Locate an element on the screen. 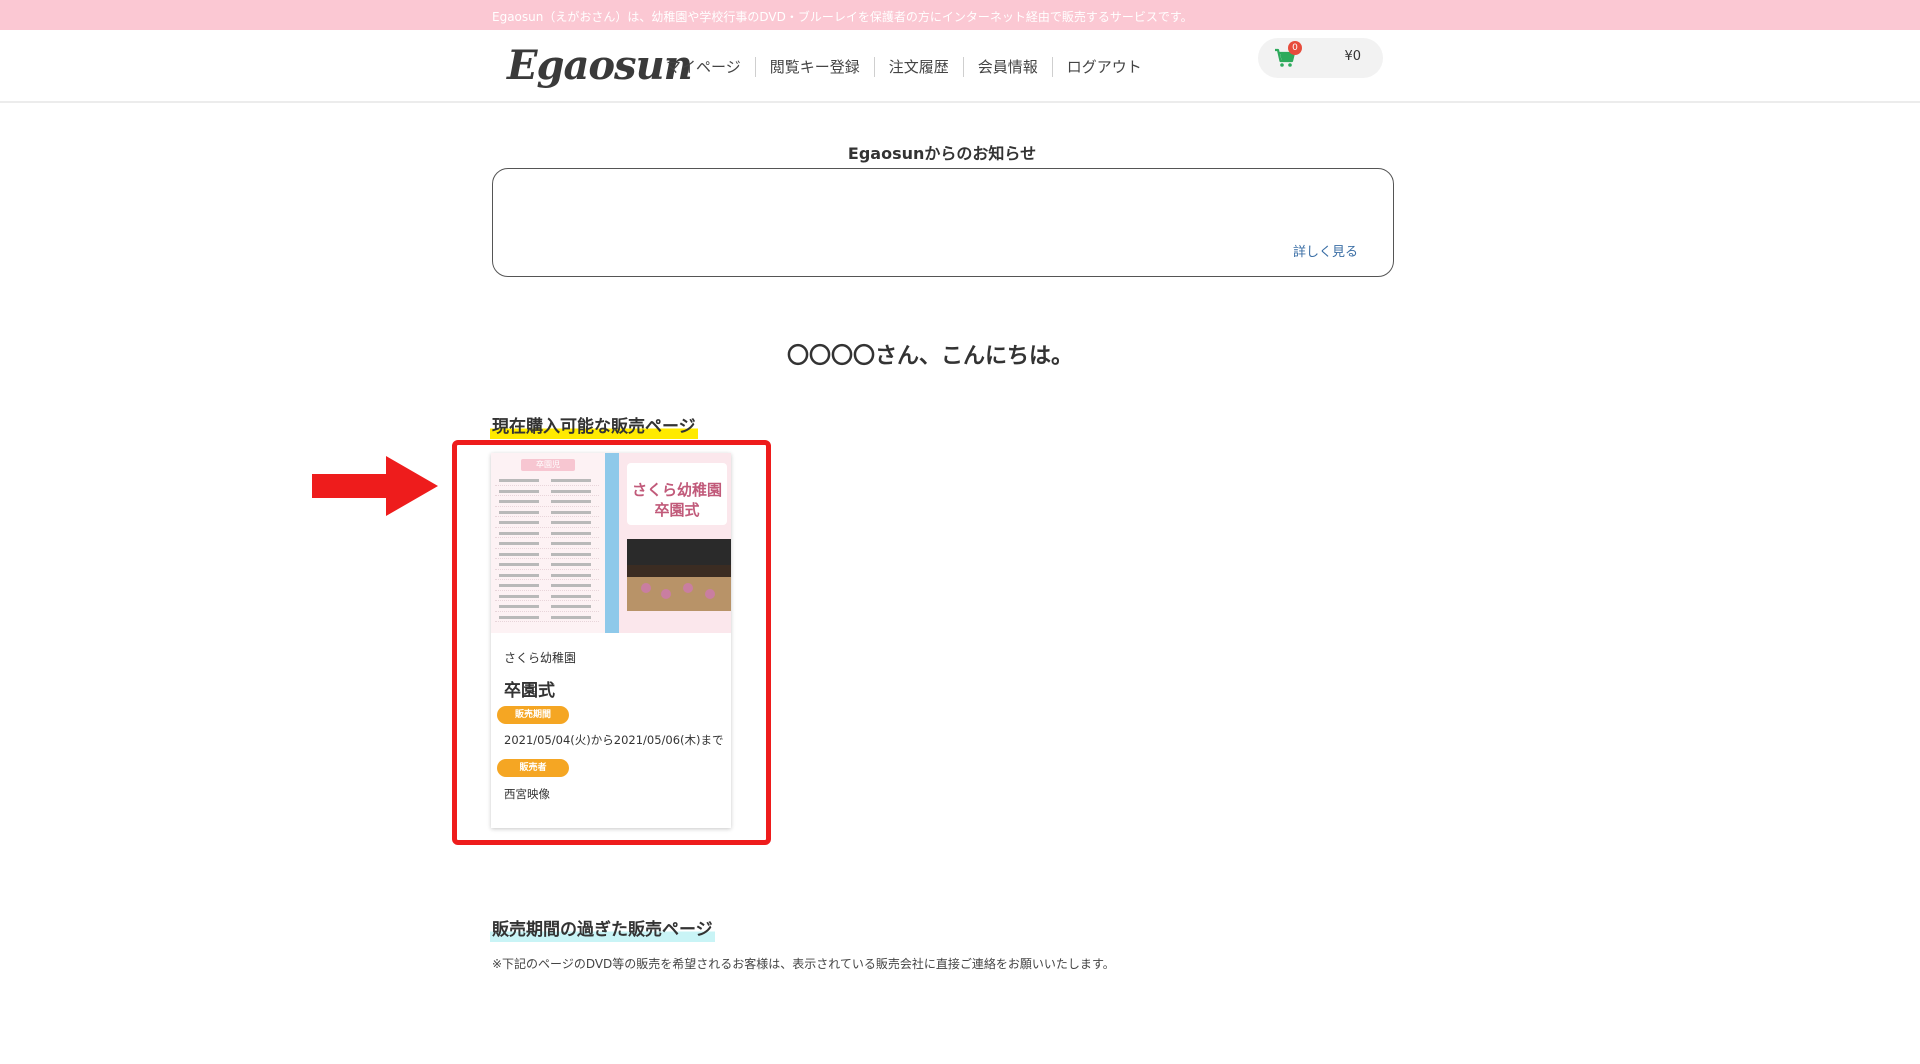  thumb-stage-photo is located at coordinates (679, 575).